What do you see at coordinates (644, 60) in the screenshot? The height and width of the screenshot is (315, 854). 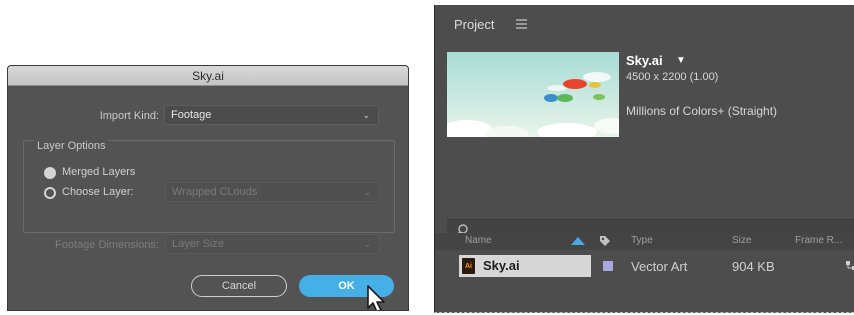 I see `item-name: Sky.ai` at bounding box center [644, 60].